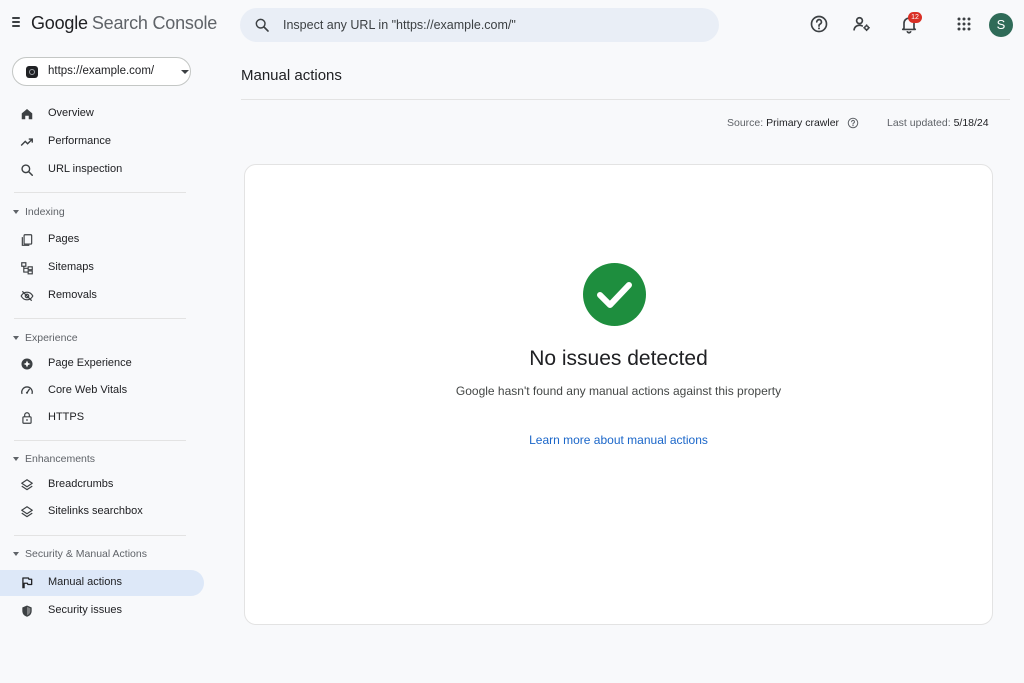  What do you see at coordinates (95, 511) in the screenshot?
I see `sidebar-item-label: Sitelinks searchbox` at bounding box center [95, 511].